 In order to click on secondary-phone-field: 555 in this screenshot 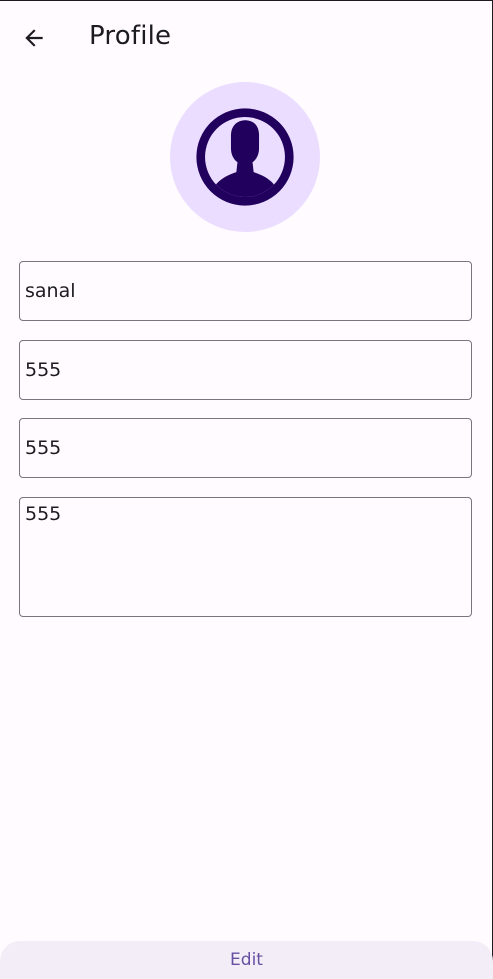, I will do `click(245, 448)`.